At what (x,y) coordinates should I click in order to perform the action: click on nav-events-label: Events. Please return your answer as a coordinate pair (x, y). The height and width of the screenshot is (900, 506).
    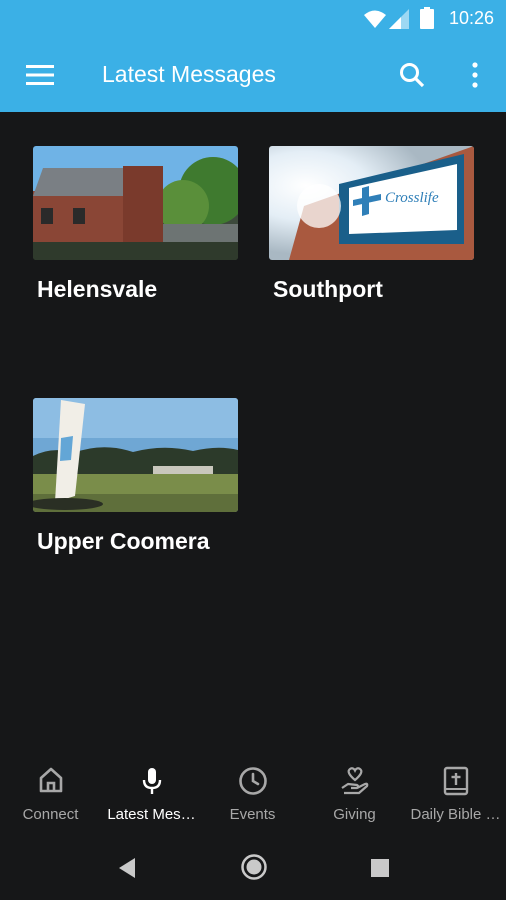
    Looking at the image, I should click on (252, 814).